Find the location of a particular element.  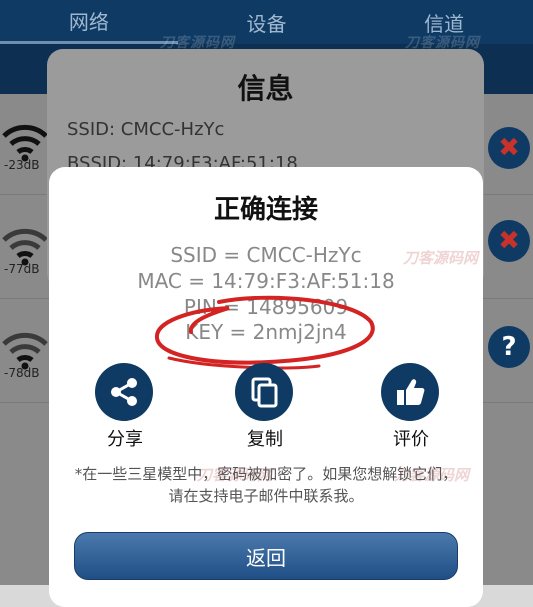

connect-dialog-title: 正确连接 is located at coordinates (265, 210).